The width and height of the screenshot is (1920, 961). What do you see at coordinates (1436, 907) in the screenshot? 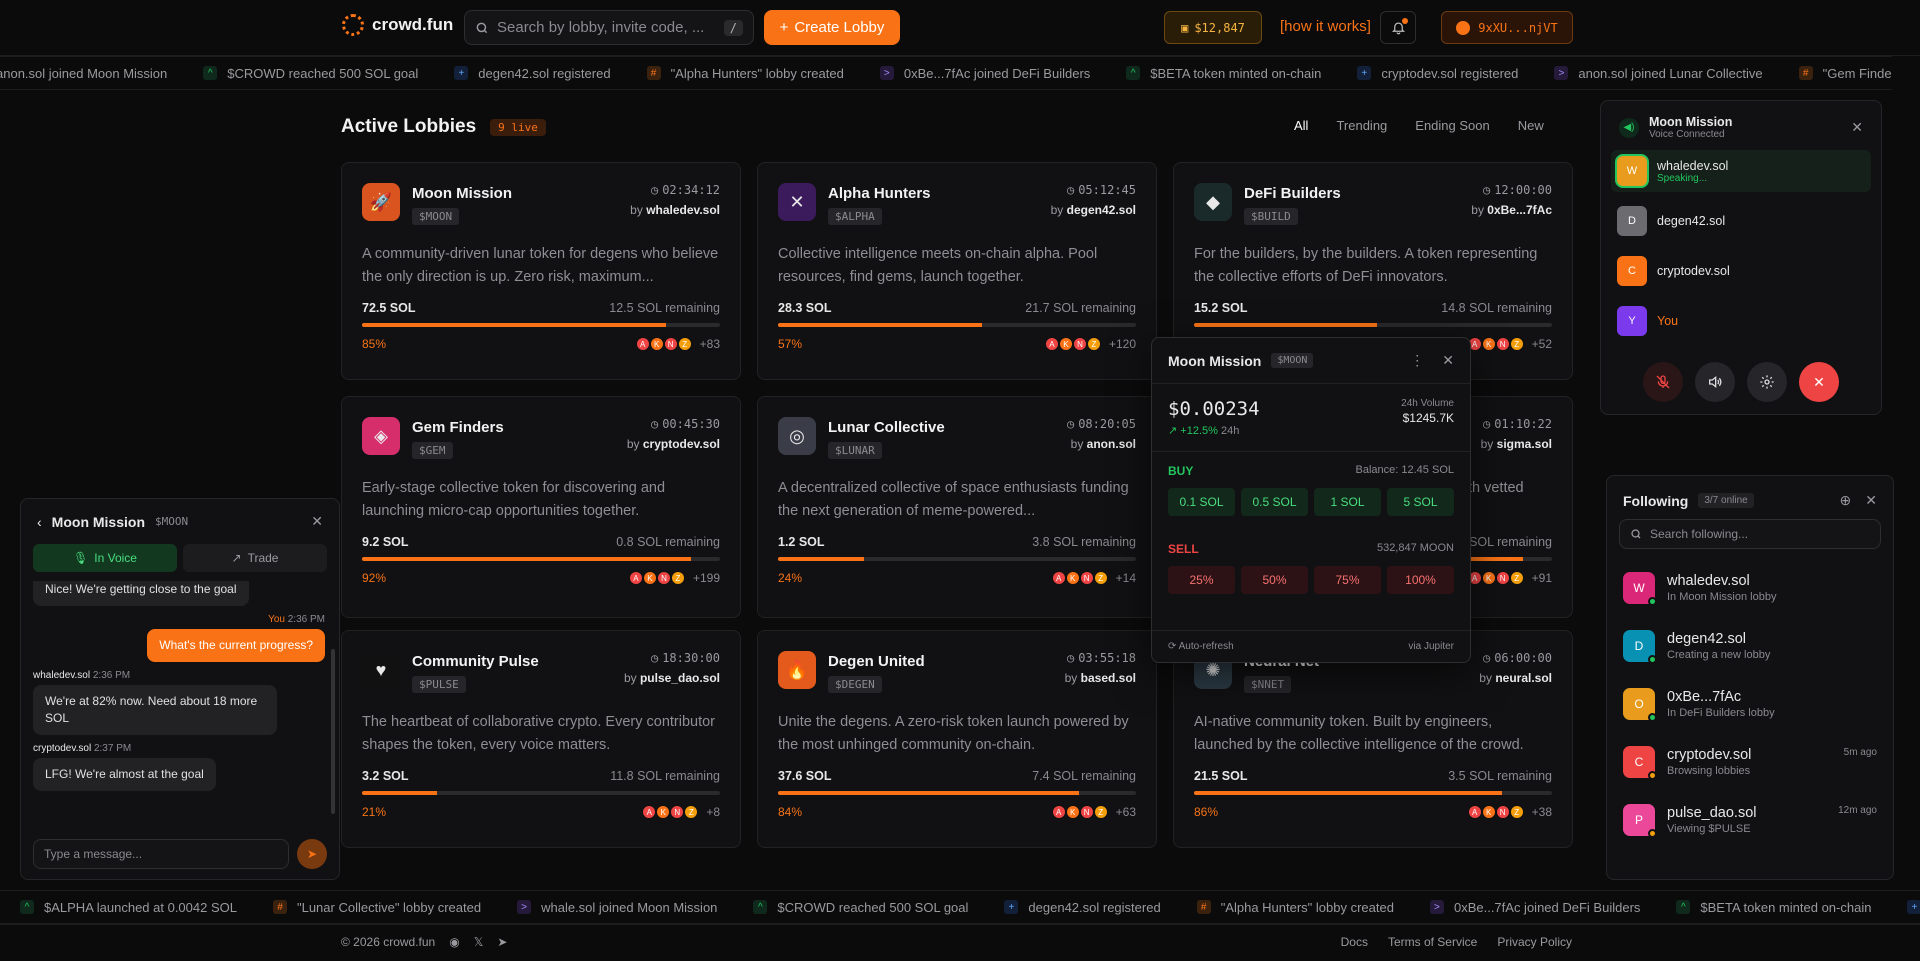
I see `activity-icon: >` at bounding box center [1436, 907].